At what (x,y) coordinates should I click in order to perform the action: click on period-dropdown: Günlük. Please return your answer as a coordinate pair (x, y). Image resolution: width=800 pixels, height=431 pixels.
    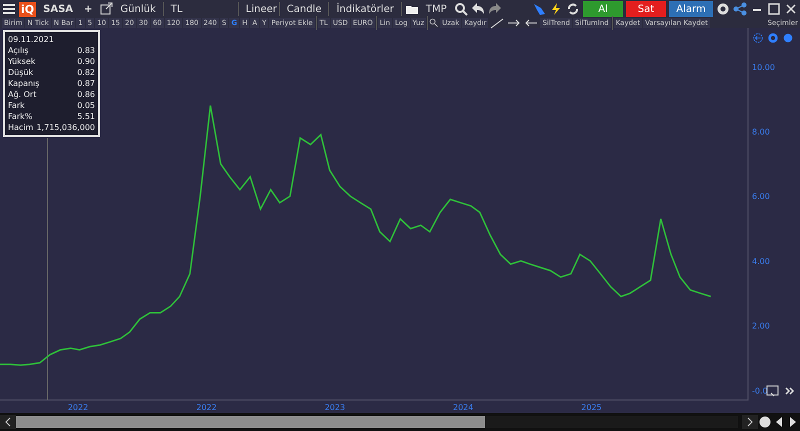
    Looking at the image, I should click on (138, 9).